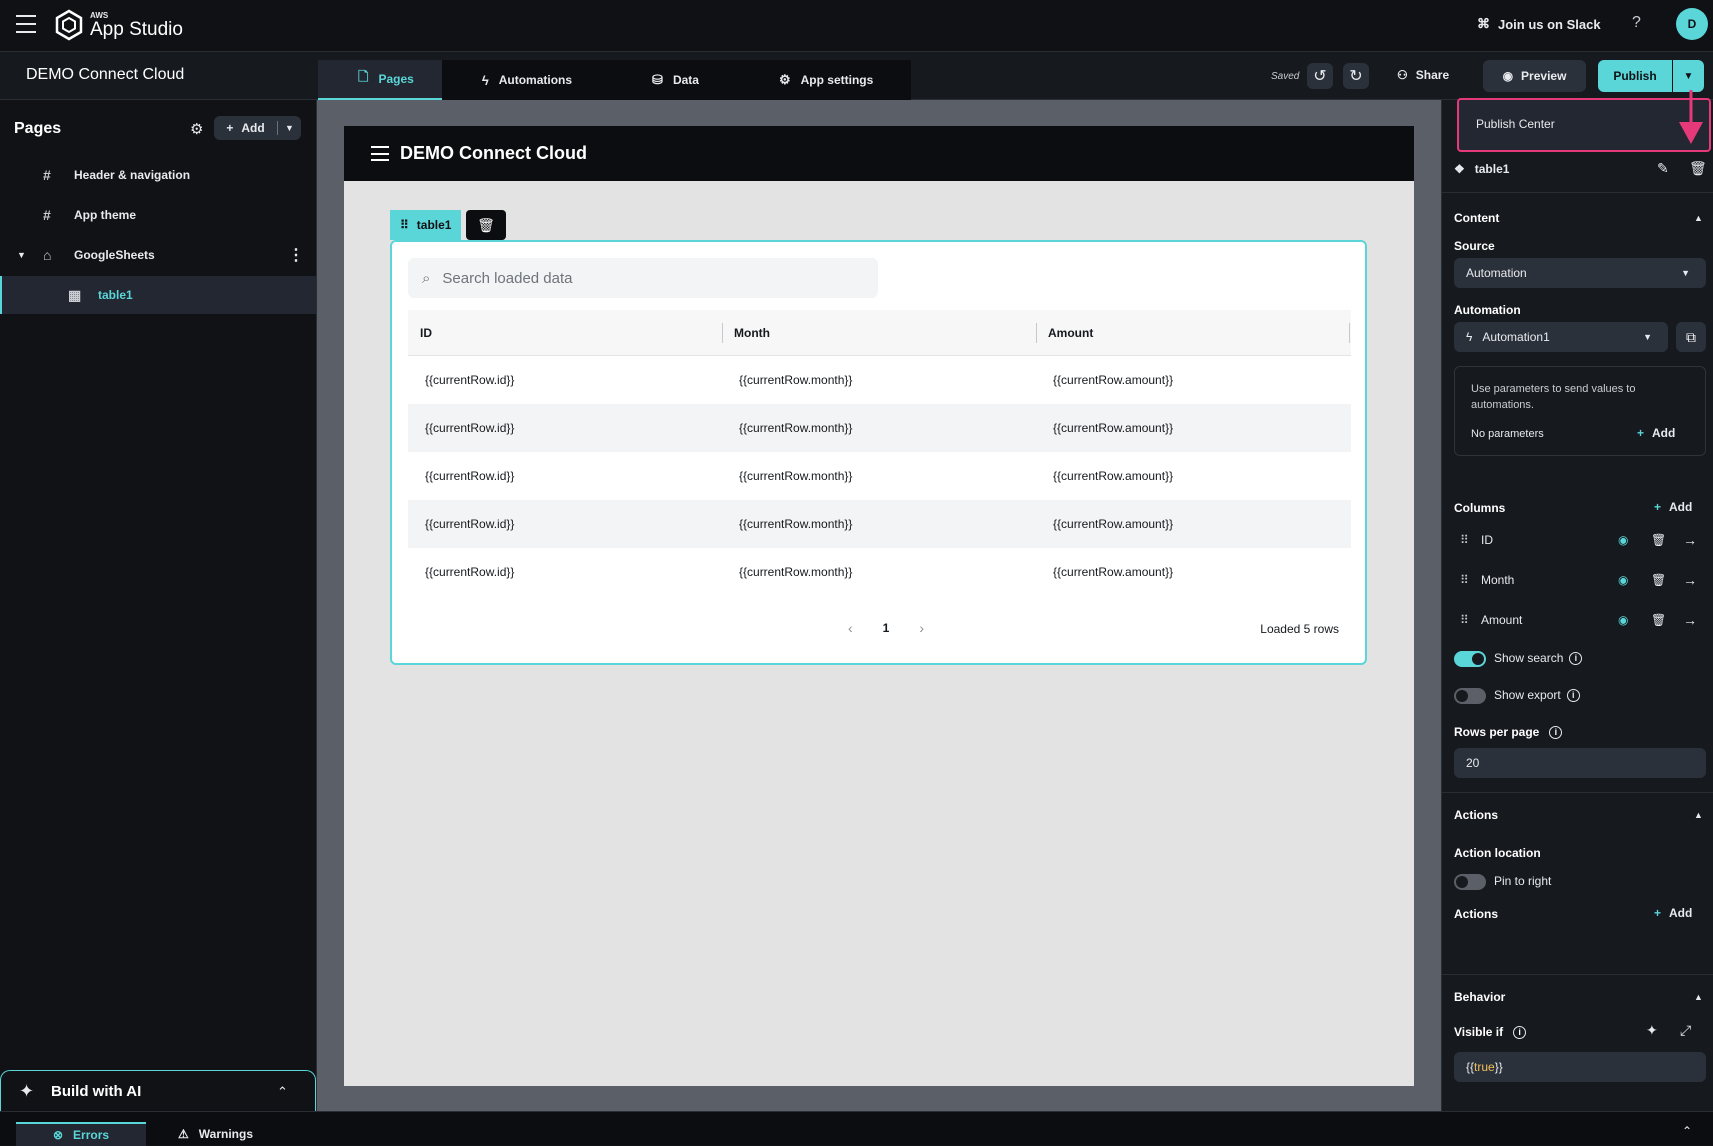 The width and height of the screenshot is (1713, 1146). What do you see at coordinates (850, 628) in the screenshot?
I see `chevron-left-icon: ‹` at bounding box center [850, 628].